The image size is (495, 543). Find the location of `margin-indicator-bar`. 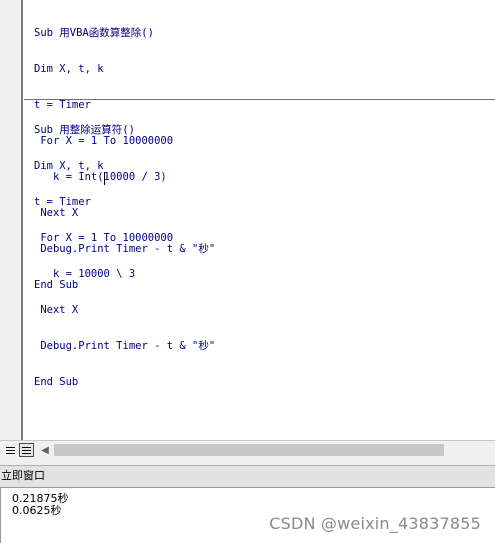

margin-indicator-bar is located at coordinates (11, 220).